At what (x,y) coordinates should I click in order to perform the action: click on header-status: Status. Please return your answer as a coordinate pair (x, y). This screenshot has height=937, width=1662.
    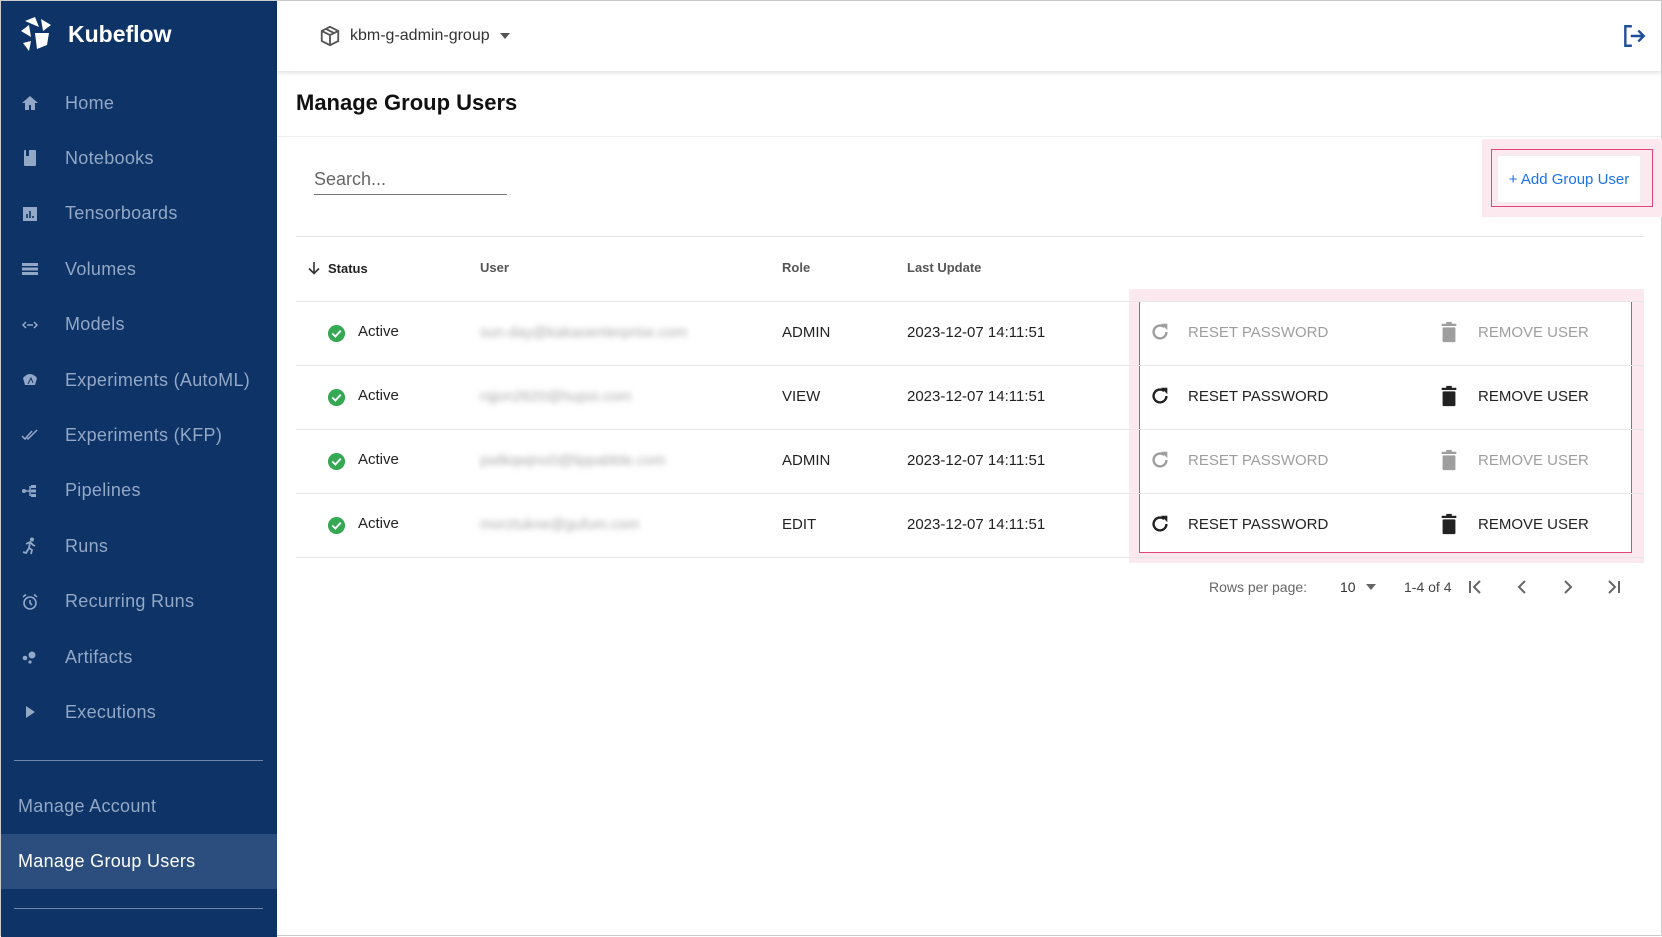
    Looking at the image, I should click on (337, 268).